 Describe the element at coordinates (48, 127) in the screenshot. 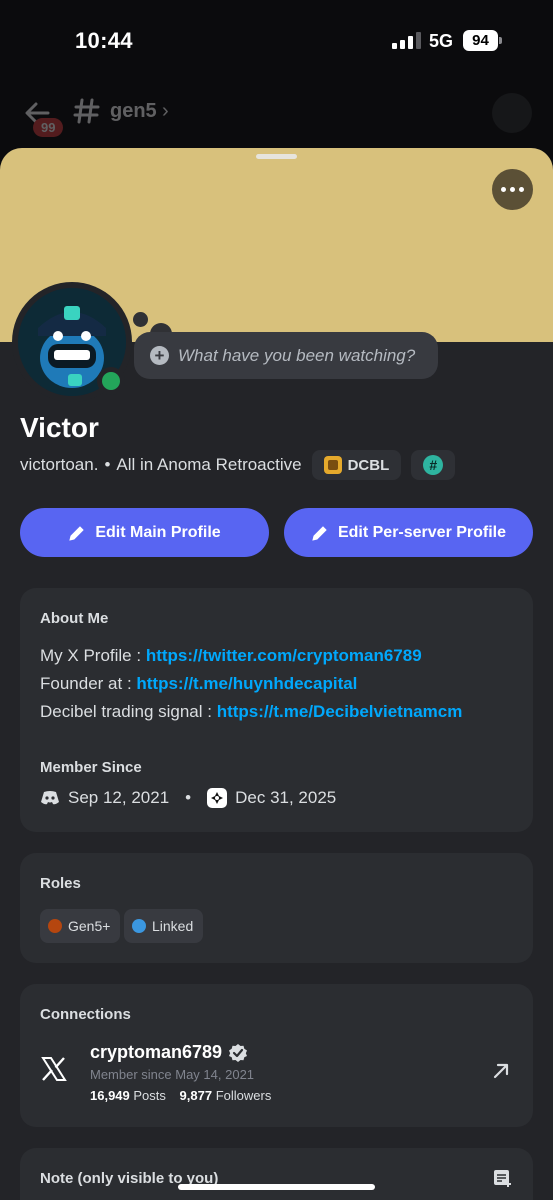

I see `unread-badge: 99` at that location.